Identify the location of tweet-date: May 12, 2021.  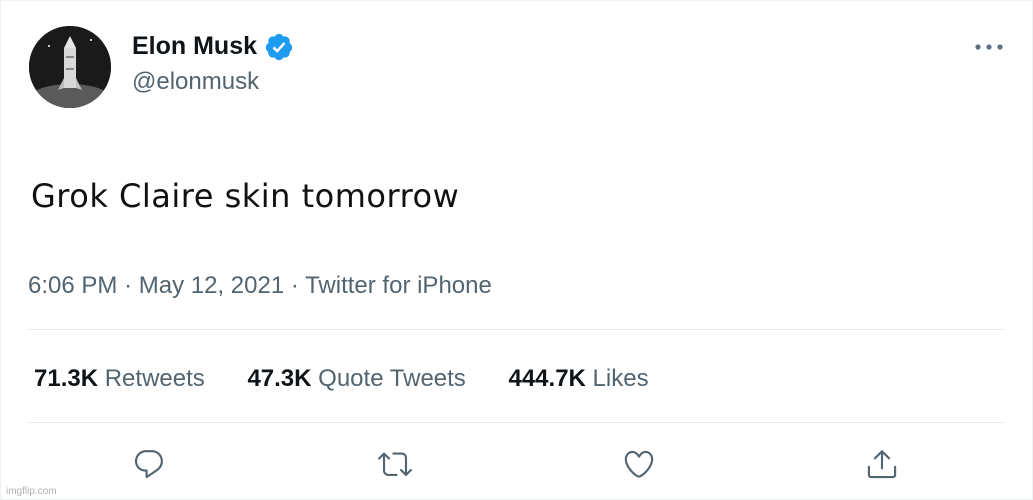
(211, 285).